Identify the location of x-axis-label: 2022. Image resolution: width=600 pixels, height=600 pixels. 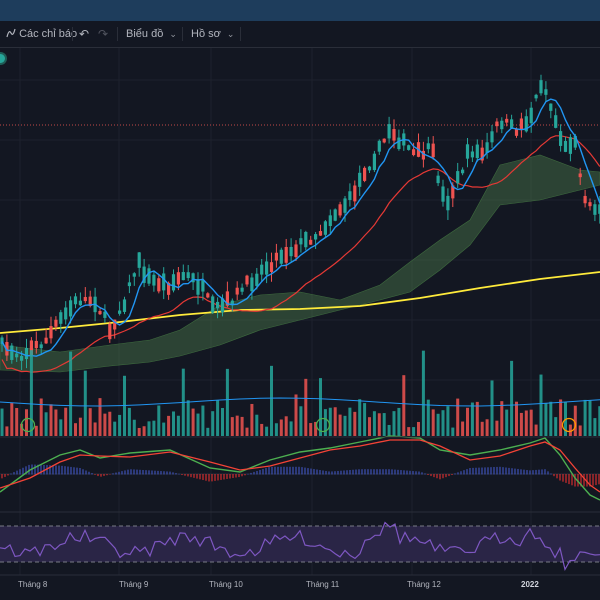
(530, 584).